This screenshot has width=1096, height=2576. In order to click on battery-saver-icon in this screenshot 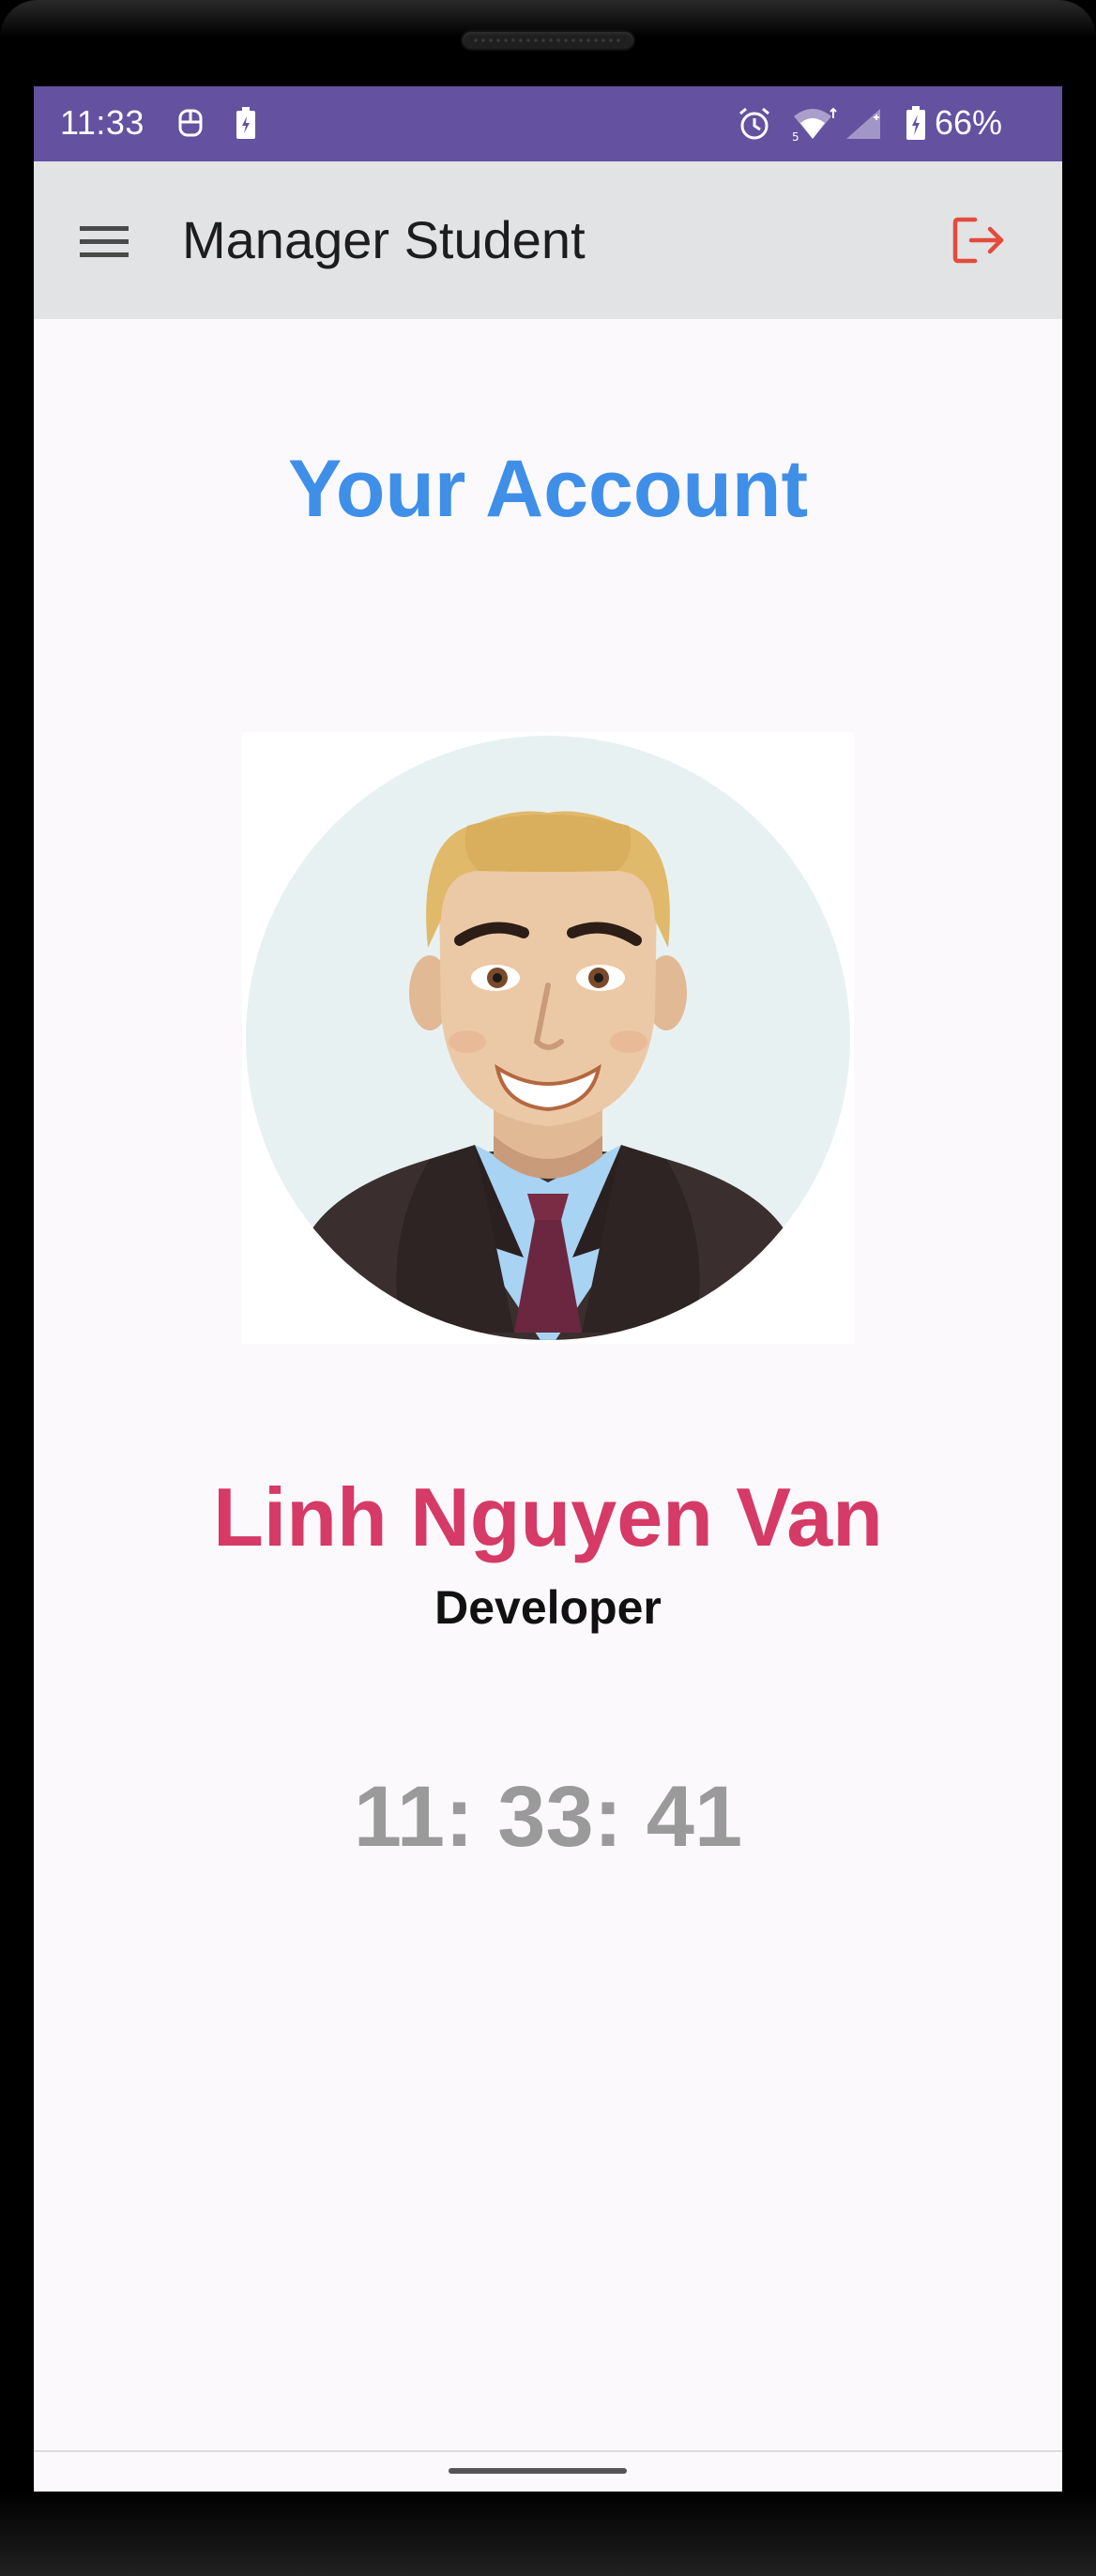, I will do `click(246, 126)`.